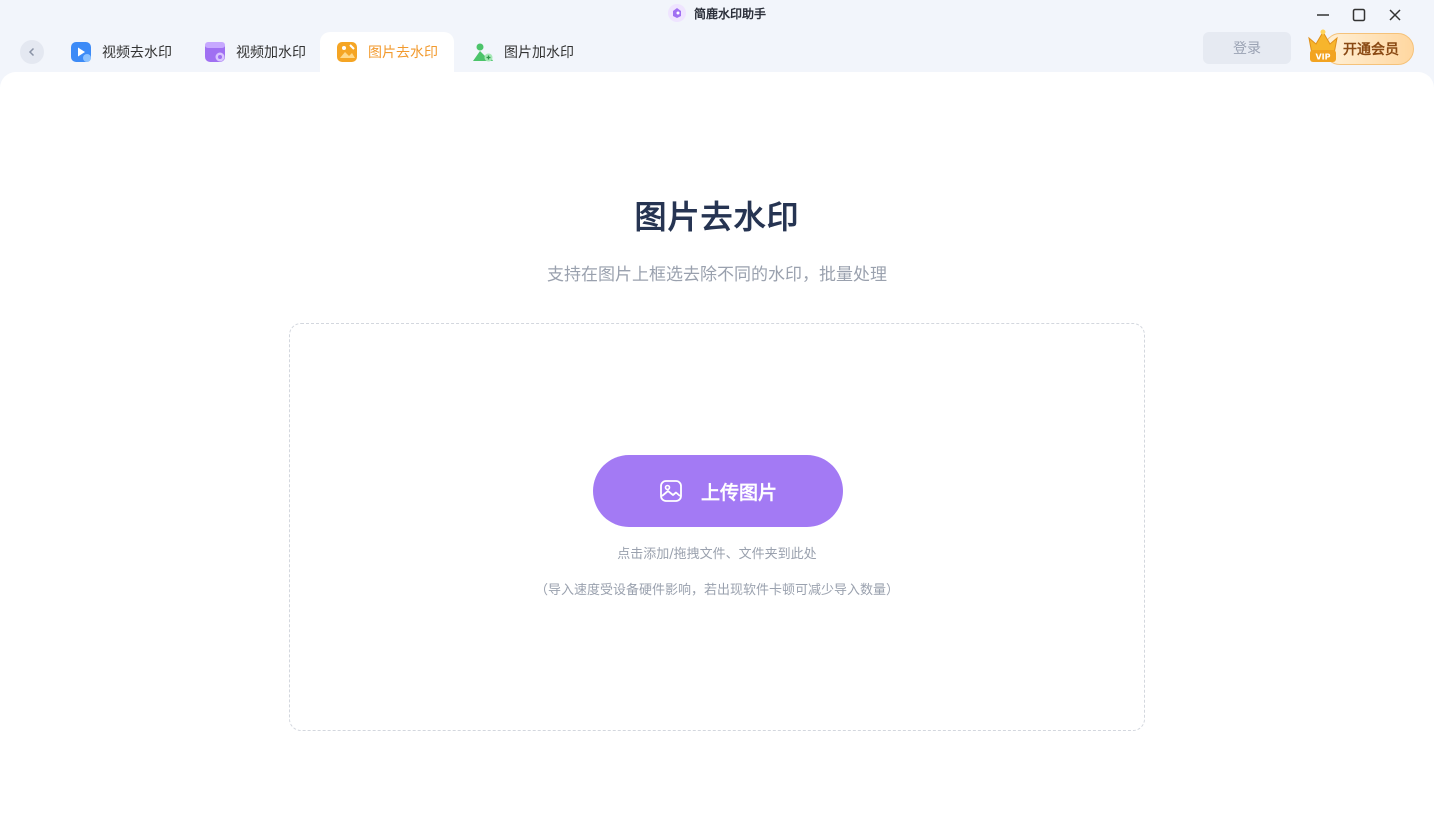 Image resolution: width=1434 pixels, height=822 pixels. I want to click on tab-label: 图片加水印, so click(539, 53).